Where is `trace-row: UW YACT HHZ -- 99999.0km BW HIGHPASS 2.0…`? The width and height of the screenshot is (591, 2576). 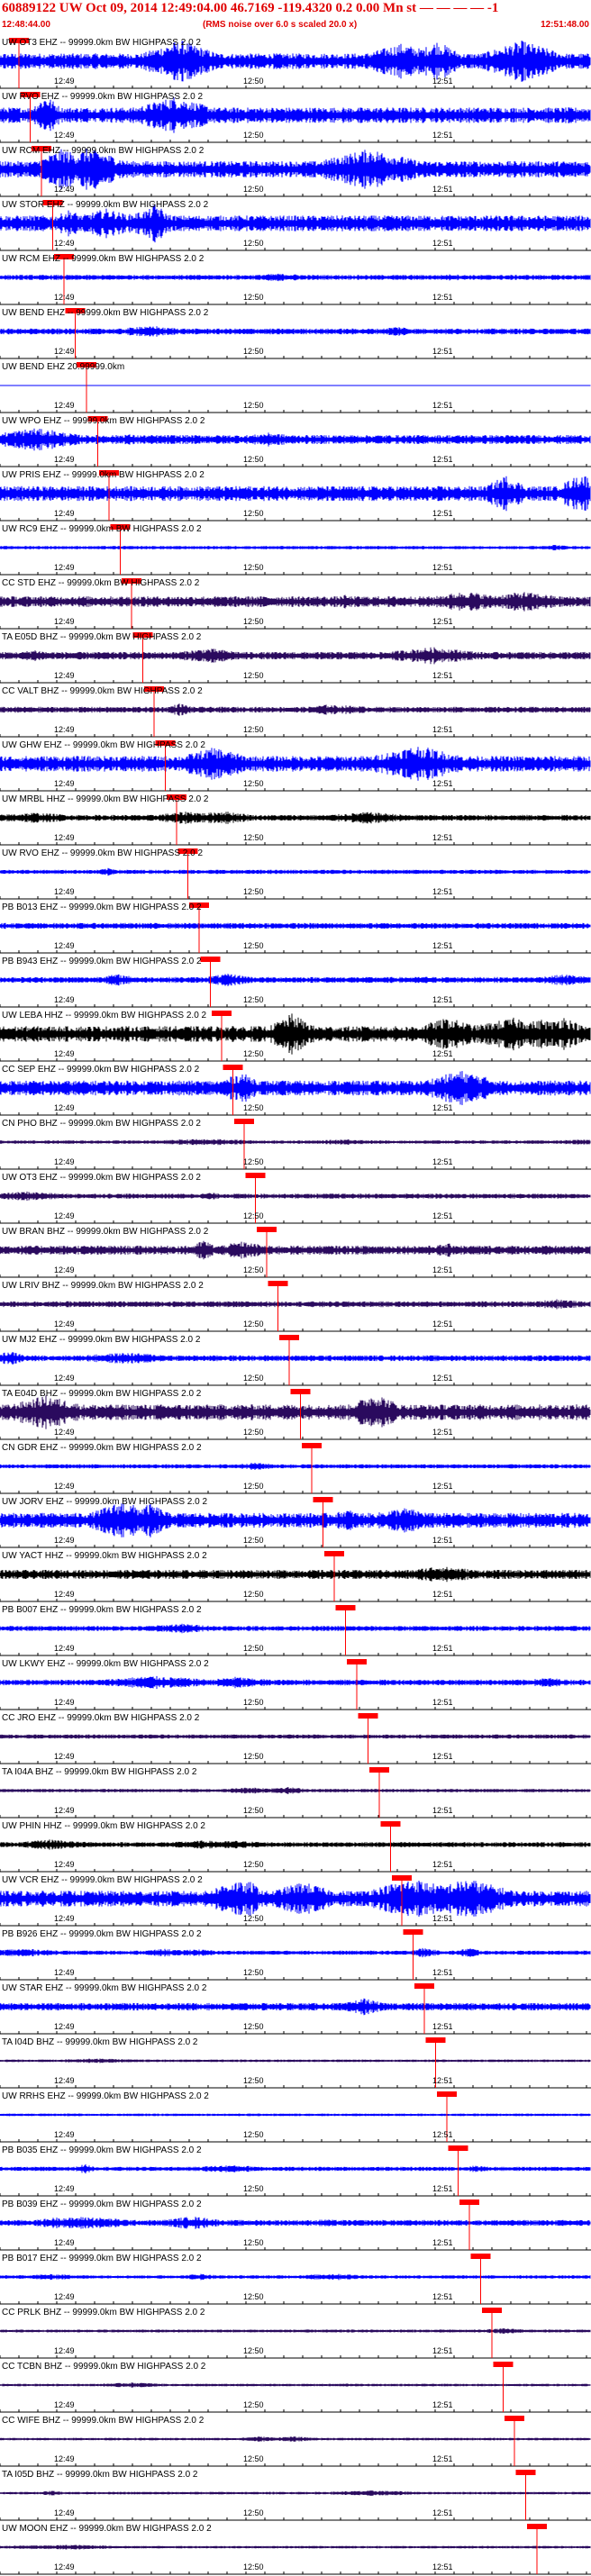 trace-row: UW YACT HHZ -- 99999.0km BW HIGHPASS 2.0… is located at coordinates (295, 1576).